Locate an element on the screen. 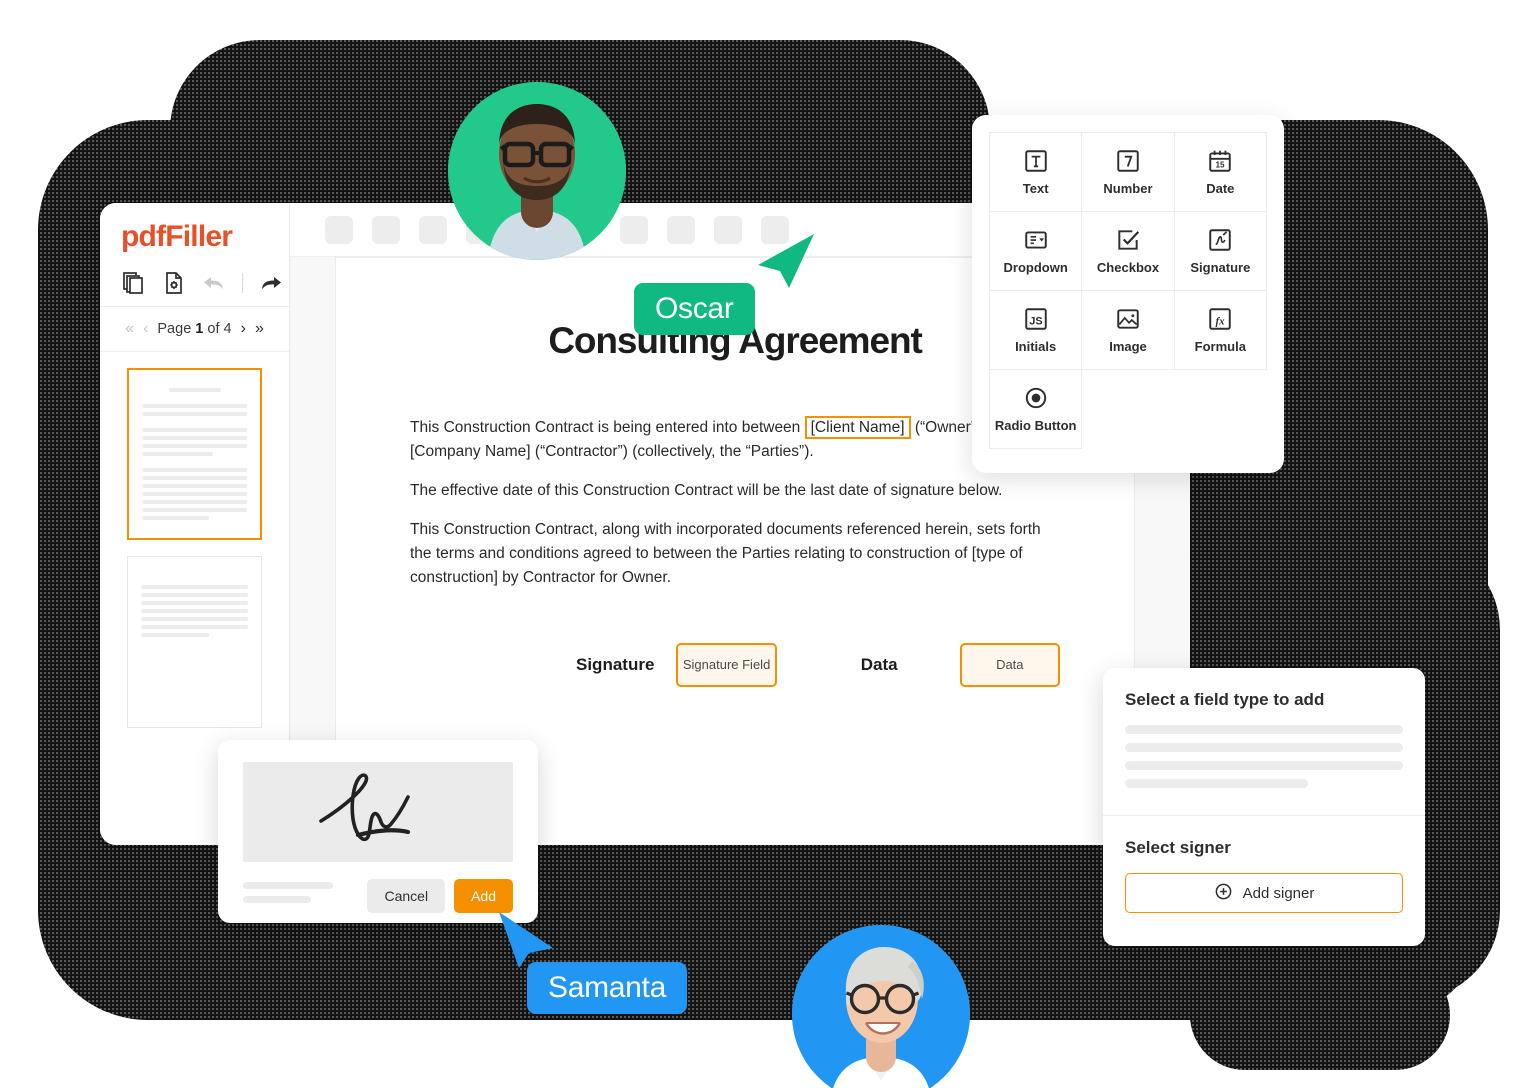 This screenshot has width=1526, height=1088. field-type-label: Number is located at coordinates (1128, 188).